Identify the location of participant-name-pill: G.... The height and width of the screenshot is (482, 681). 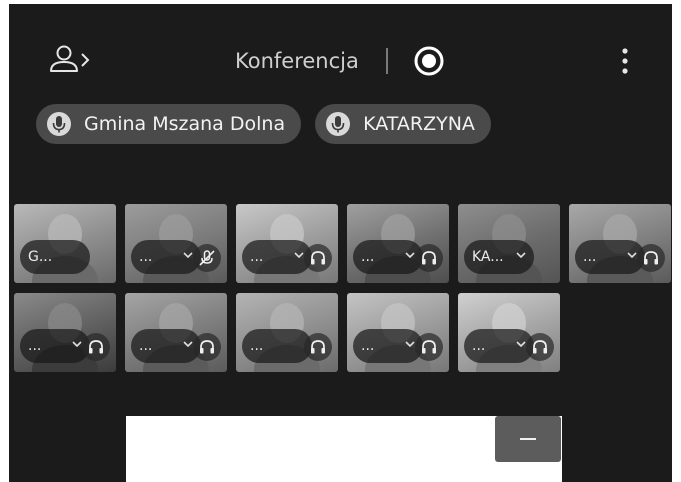
(55, 257).